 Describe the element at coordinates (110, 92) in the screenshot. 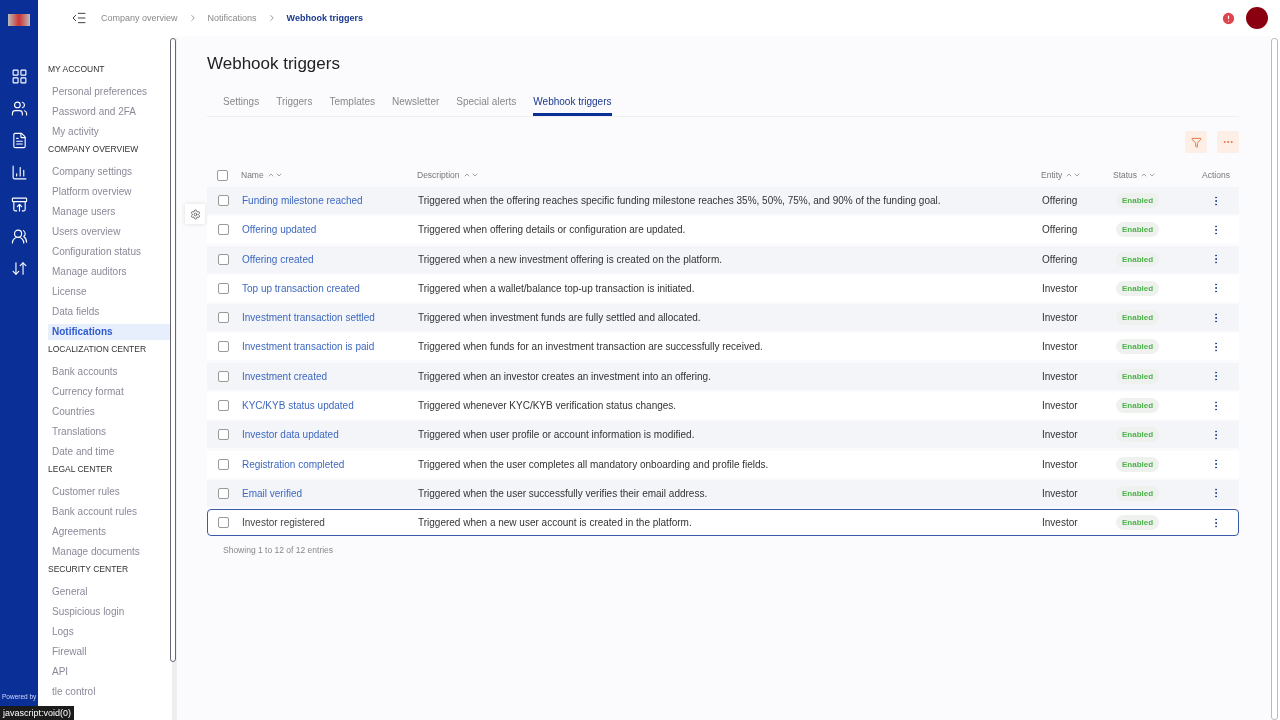

I see `sidebar-item: Personal preferences` at that location.